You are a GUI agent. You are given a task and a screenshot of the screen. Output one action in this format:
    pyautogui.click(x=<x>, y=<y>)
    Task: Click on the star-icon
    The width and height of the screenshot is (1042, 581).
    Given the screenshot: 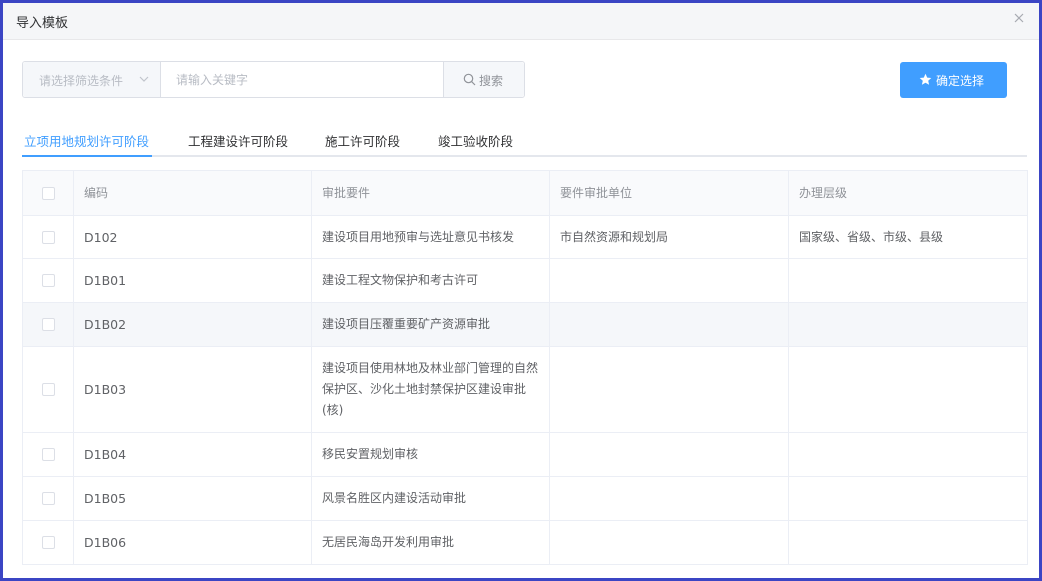 What is the action you would take?
    pyautogui.click(x=925, y=79)
    